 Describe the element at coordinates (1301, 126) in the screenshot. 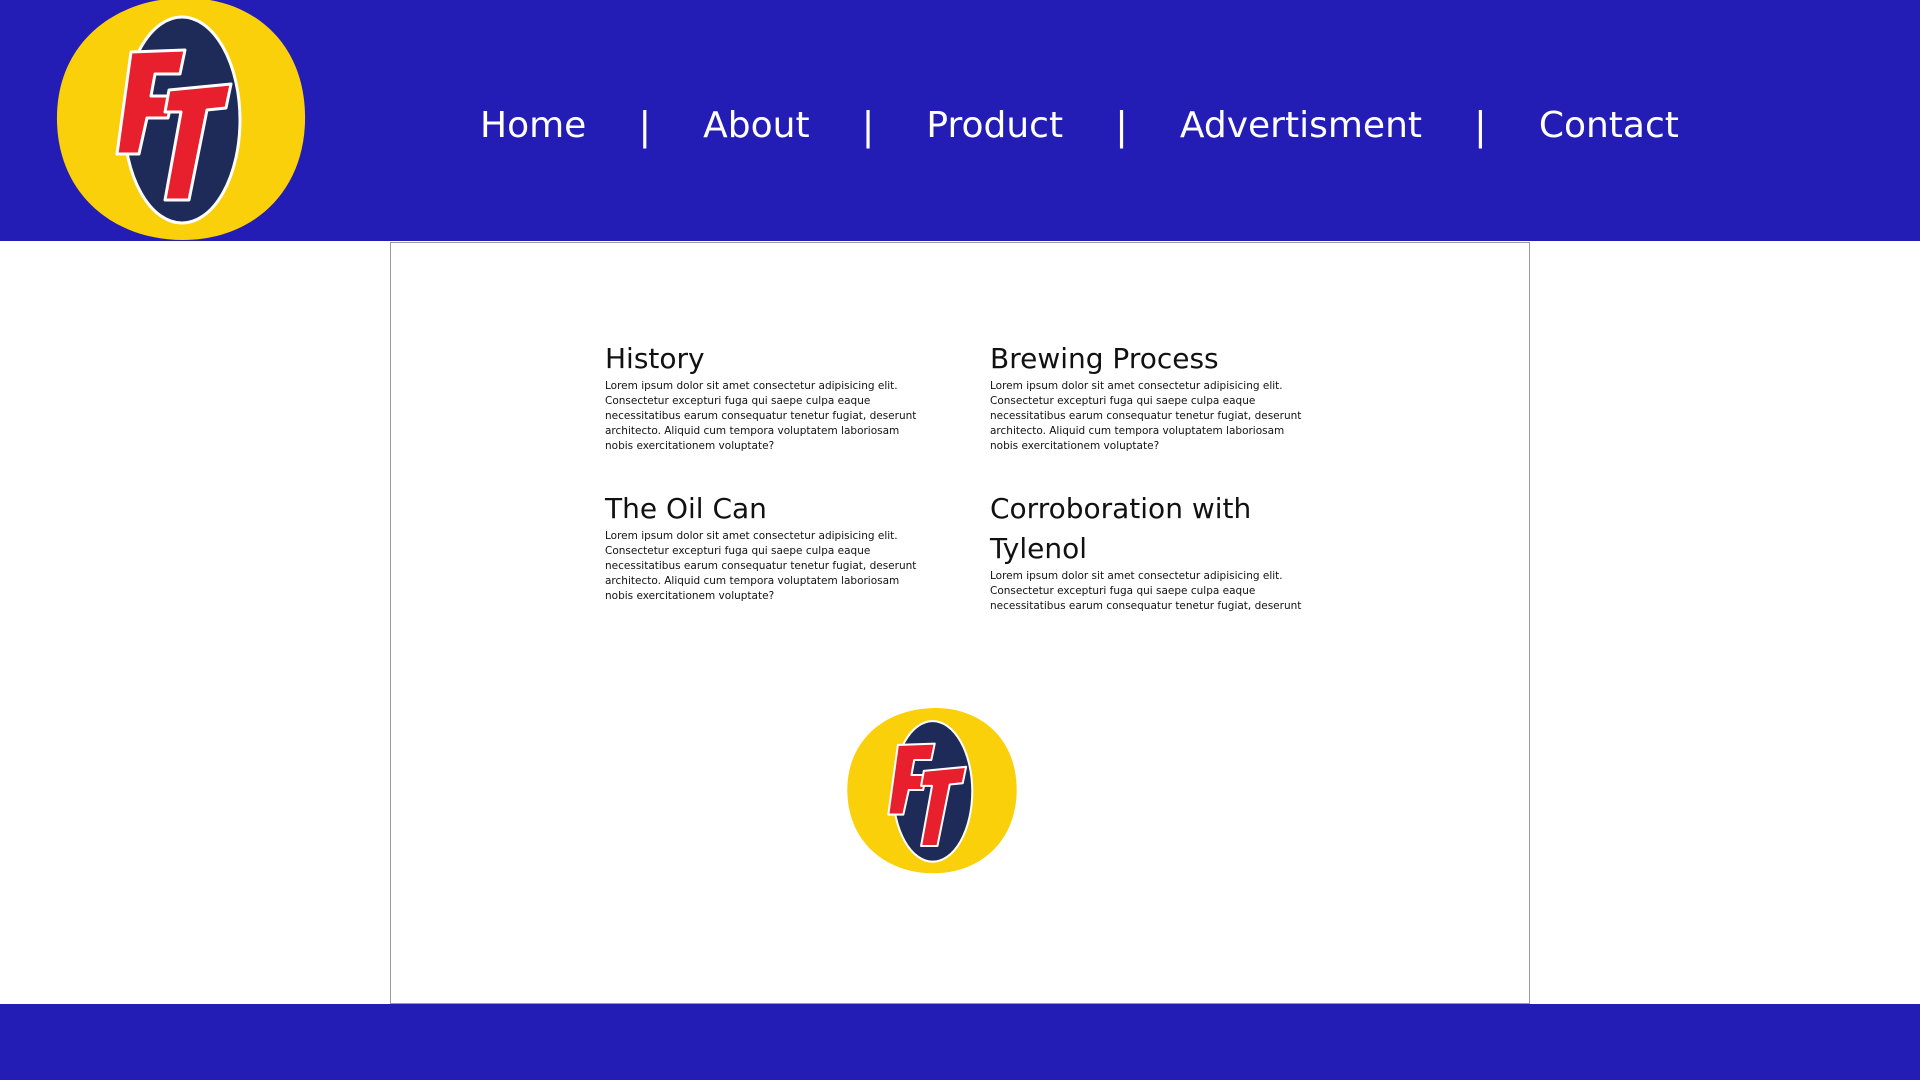

I see `nav-link-advertisment: Advertisment` at that location.